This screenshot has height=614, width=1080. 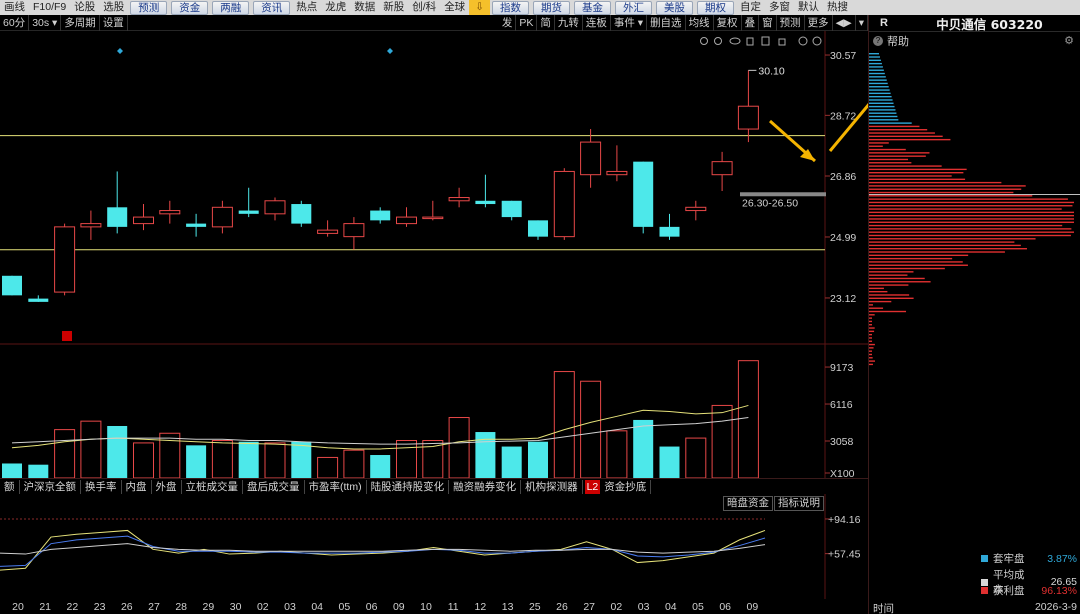 What do you see at coordinates (728, 23) in the screenshot?
I see `toolbar-right-item-8: 复权` at bounding box center [728, 23].